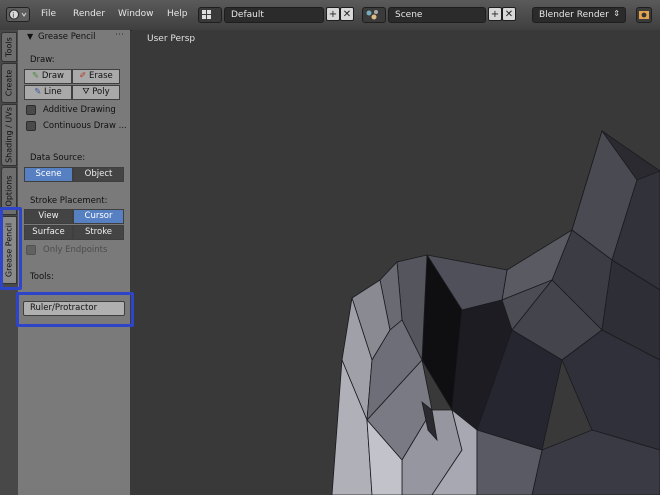 This screenshot has height=495, width=660. Describe the element at coordinates (616, 13) in the screenshot. I see `select-arrows-icon: ⇕` at that location.